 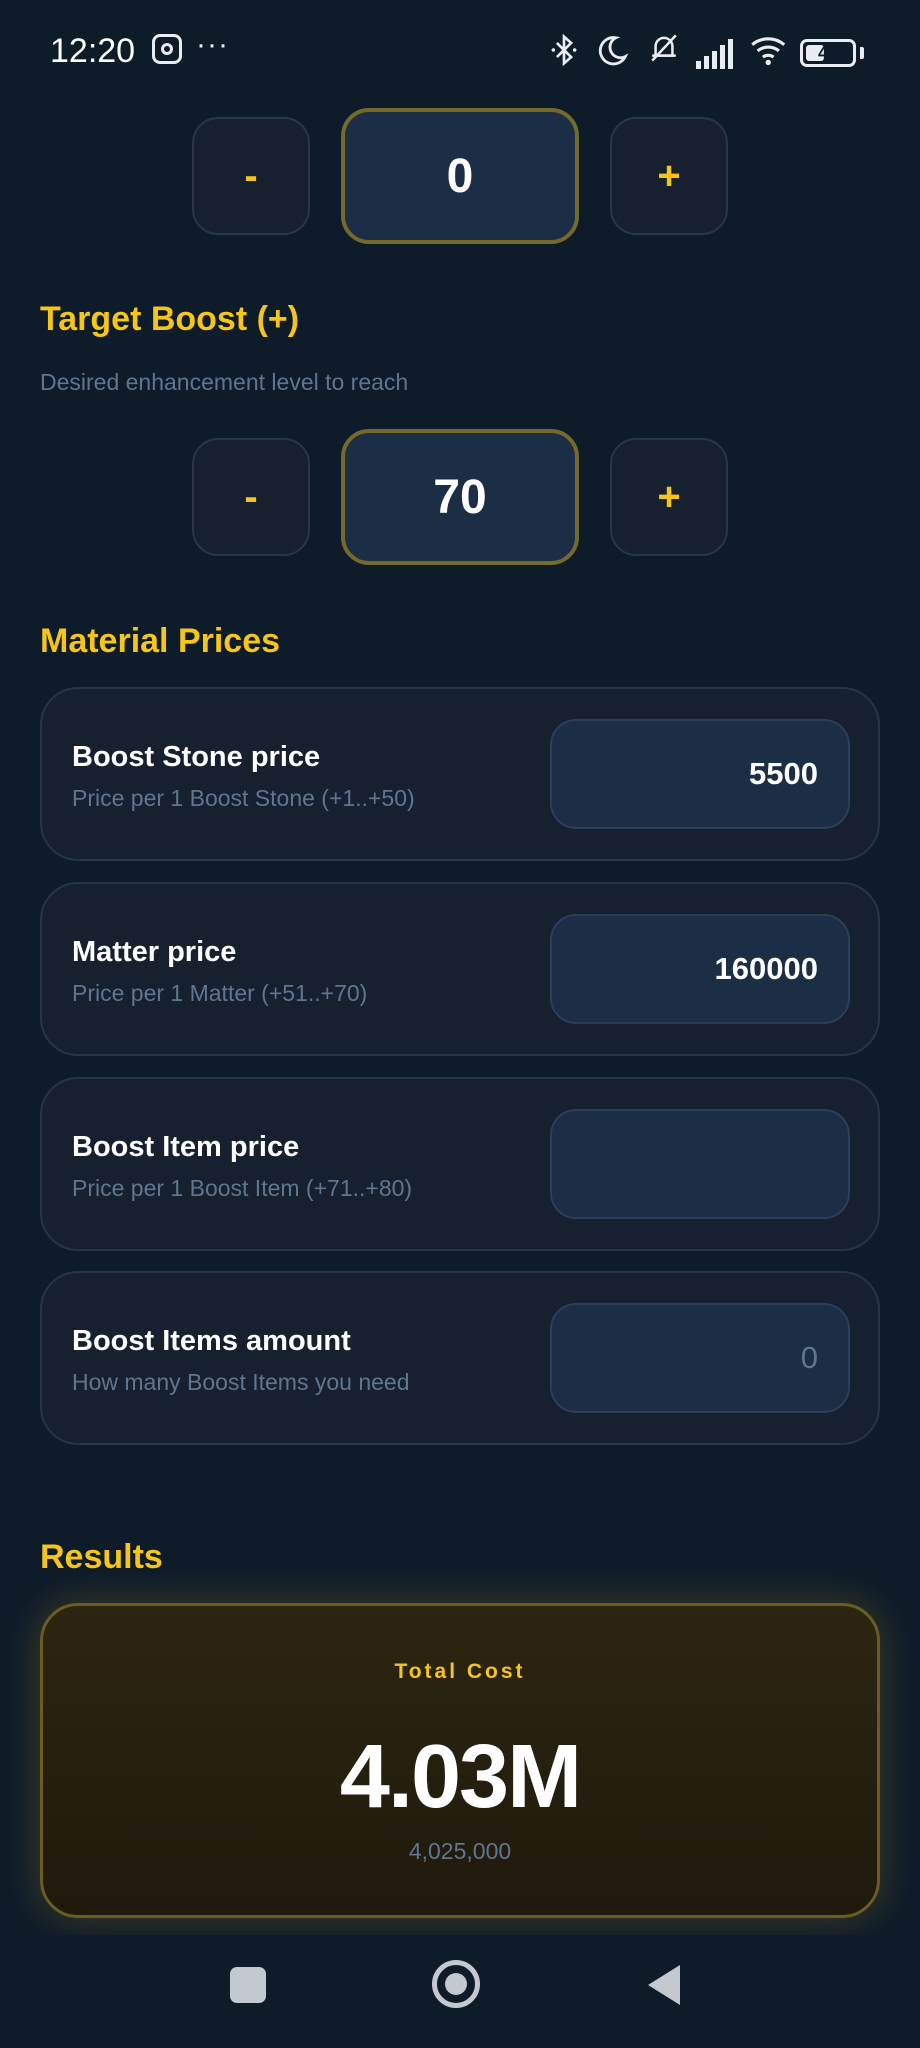 I want to click on navigation-bar, so click(x=460, y=1991).